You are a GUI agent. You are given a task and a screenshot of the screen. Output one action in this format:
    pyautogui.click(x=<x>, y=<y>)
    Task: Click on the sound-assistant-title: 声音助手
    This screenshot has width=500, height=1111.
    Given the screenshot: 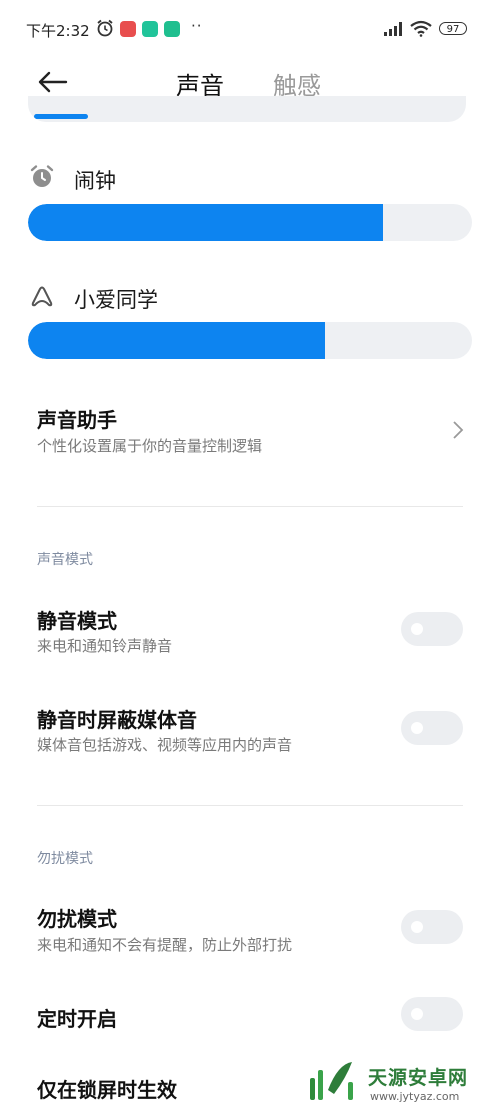 What is the action you would take?
    pyautogui.click(x=77, y=420)
    